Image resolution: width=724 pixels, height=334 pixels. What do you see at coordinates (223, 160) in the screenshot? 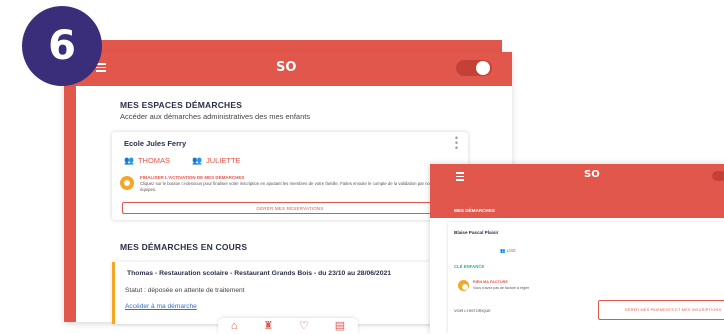
I see `child-name: JULIETTE` at bounding box center [223, 160].